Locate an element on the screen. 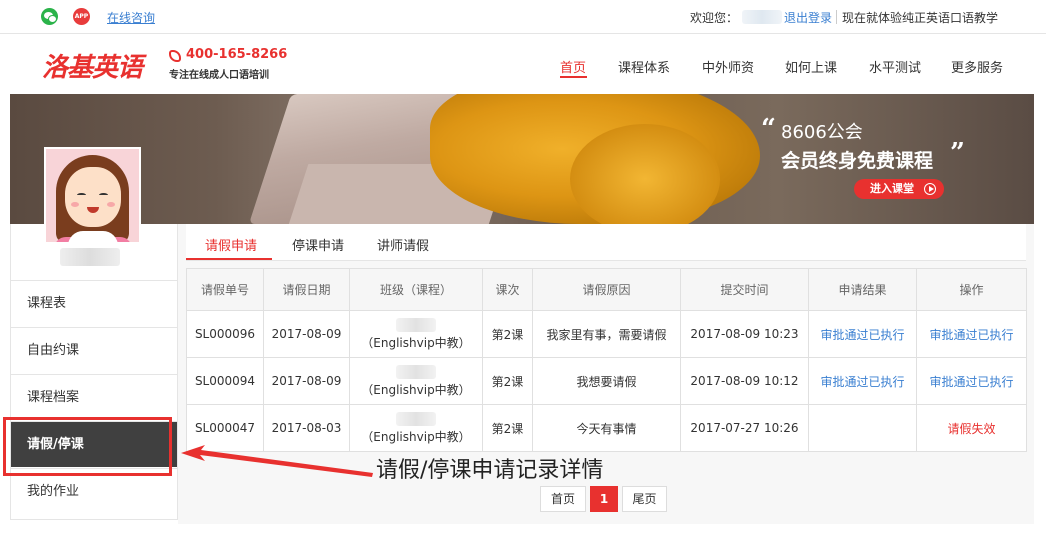  enter-classroom-button: 进入课堂 is located at coordinates (899, 189).